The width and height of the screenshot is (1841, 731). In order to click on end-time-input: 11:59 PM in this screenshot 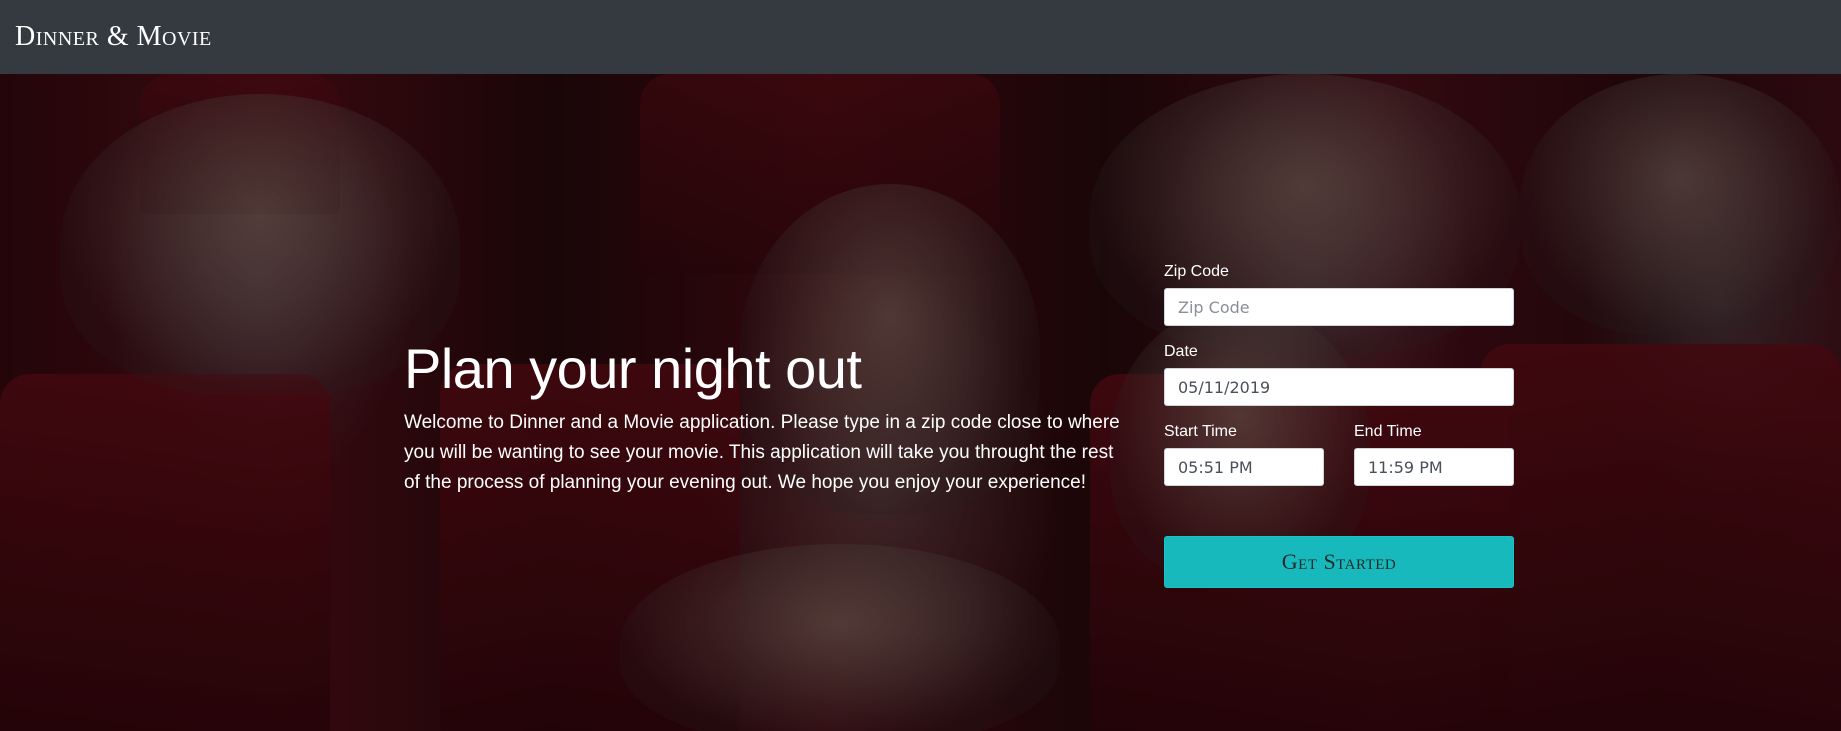, I will do `click(1434, 467)`.